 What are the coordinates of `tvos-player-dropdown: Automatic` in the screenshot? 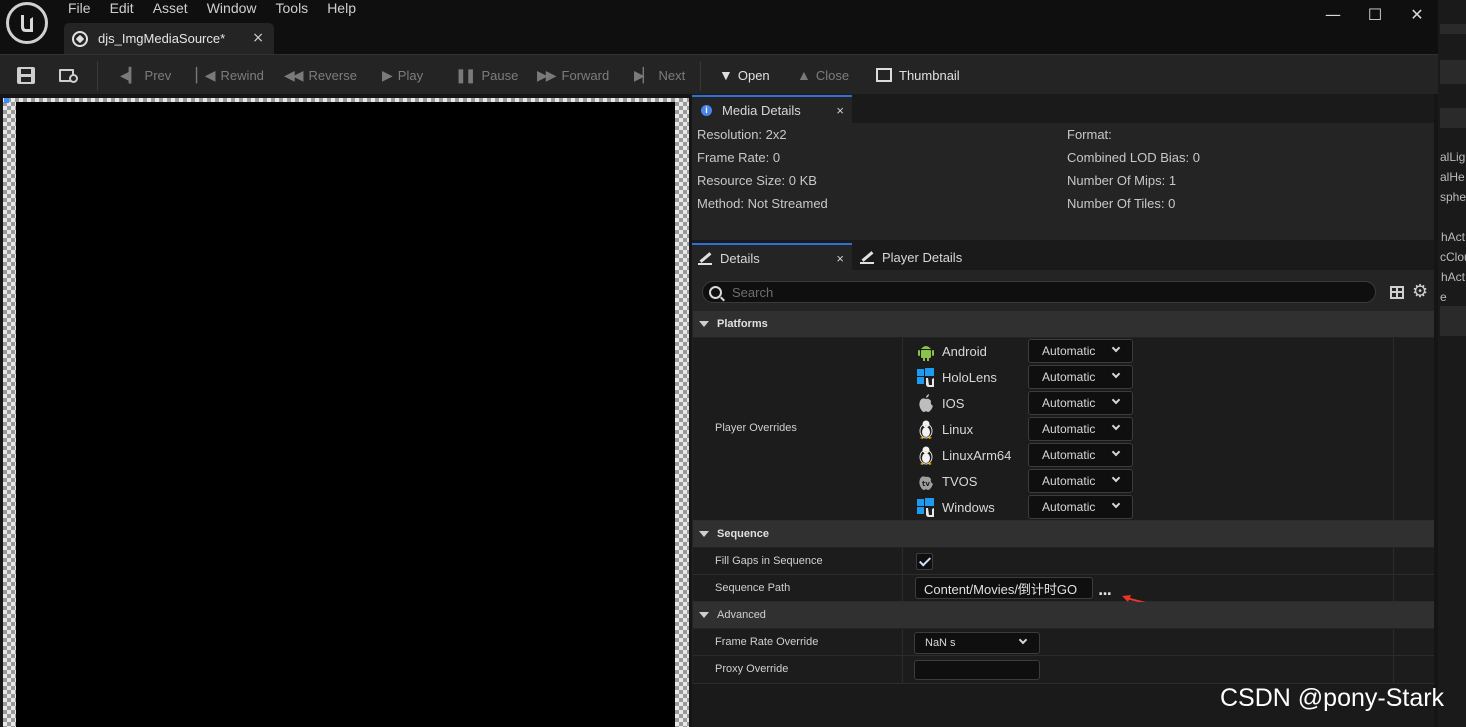 It's located at (1080, 481).